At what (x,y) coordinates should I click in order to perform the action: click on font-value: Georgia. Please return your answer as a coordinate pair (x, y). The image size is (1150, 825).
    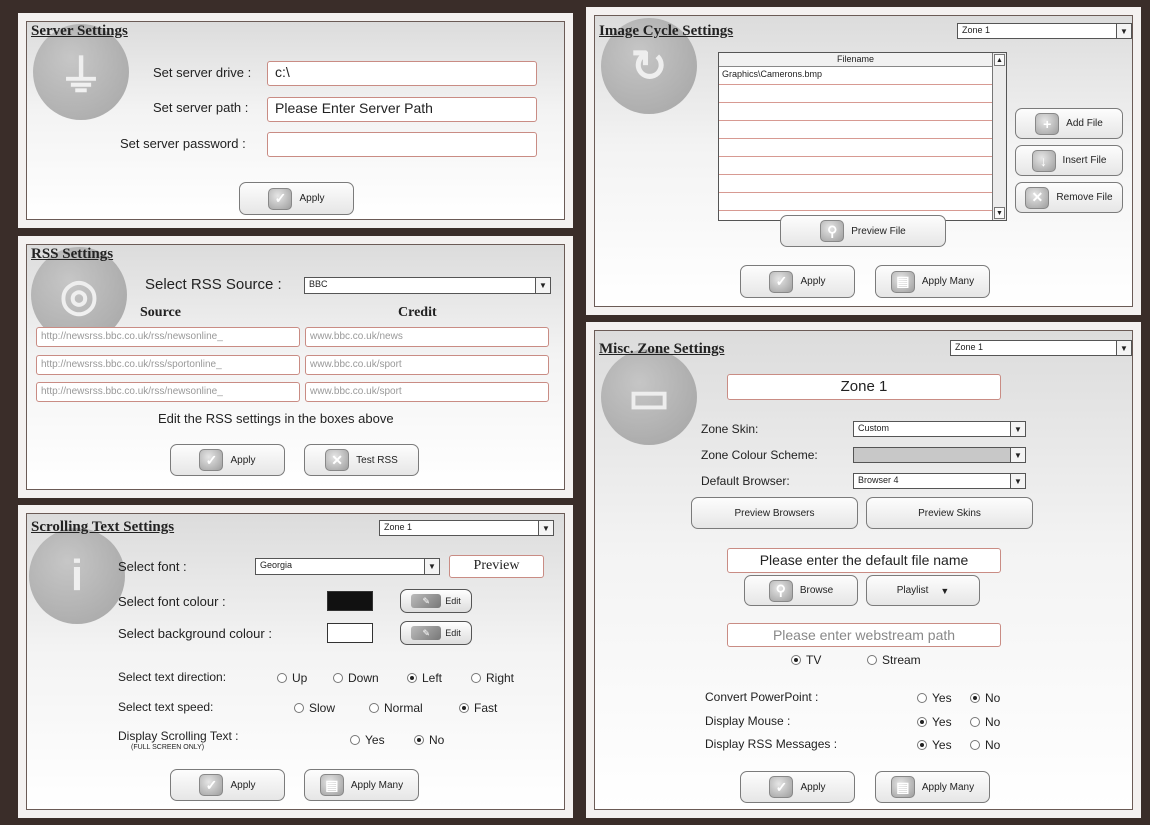
    Looking at the image, I should click on (276, 565).